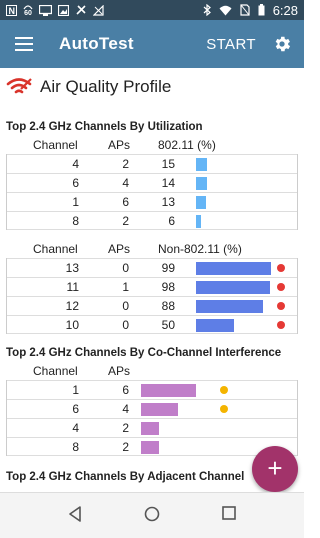 The height and width of the screenshot is (538, 320). I want to click on cell-value: 98, so click(168, 287).